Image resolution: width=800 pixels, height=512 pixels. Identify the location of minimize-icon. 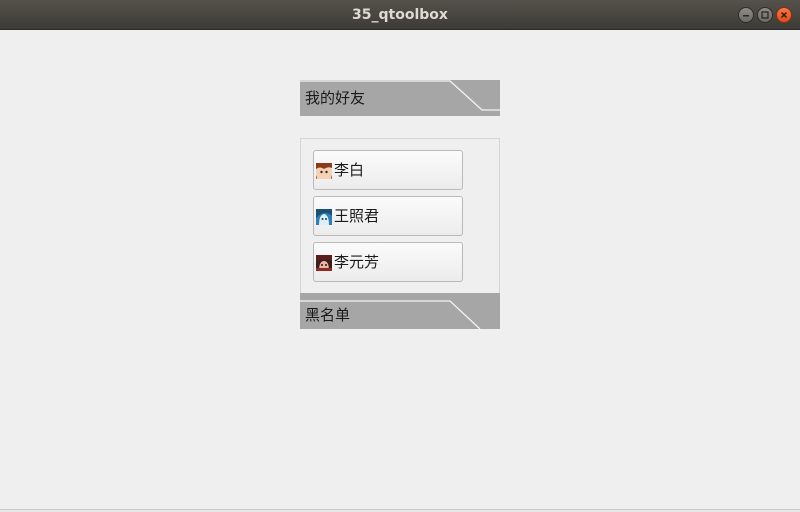
(746, 16).